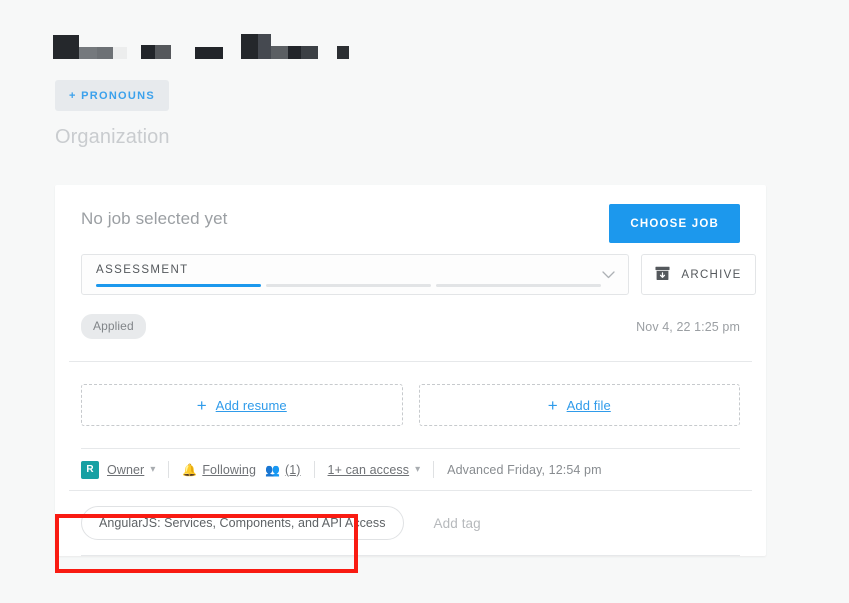  Describe the element at coordinates (457, 523) in the screenshot. I see `add-tag-input: Add tag` at that location.